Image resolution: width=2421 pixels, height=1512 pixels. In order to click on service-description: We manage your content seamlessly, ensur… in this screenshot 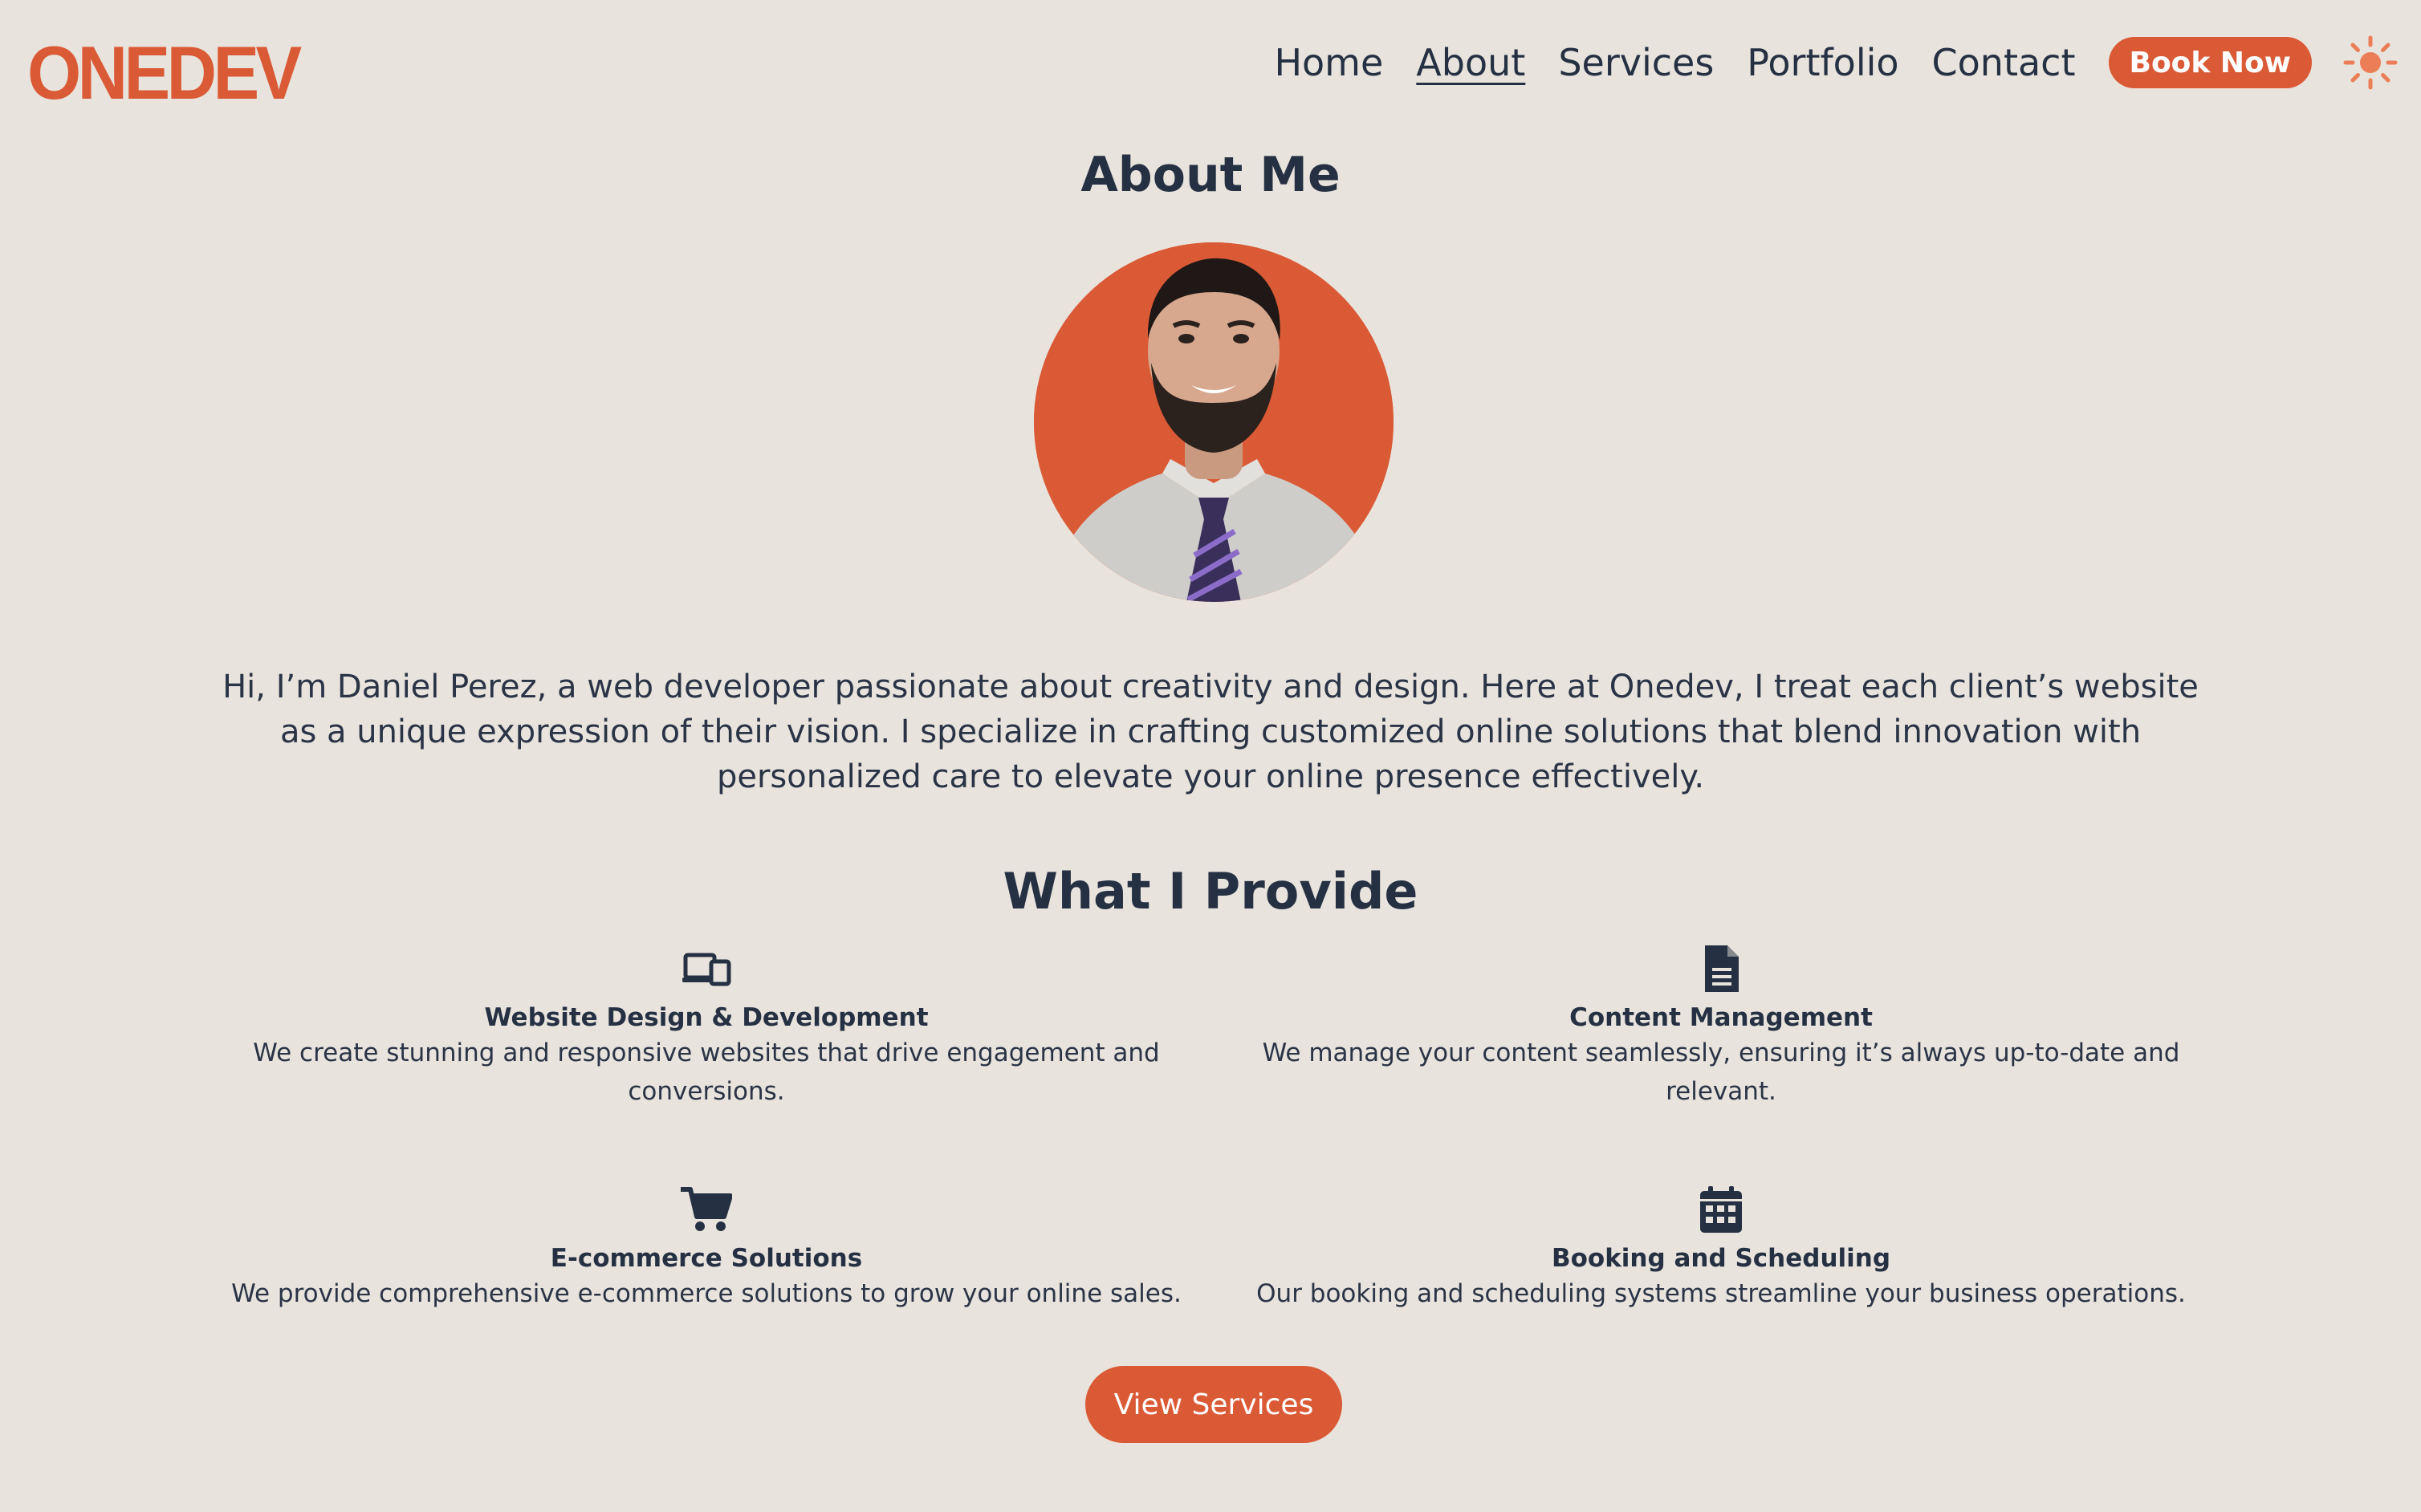, I will do `click(1721, 1072)`.